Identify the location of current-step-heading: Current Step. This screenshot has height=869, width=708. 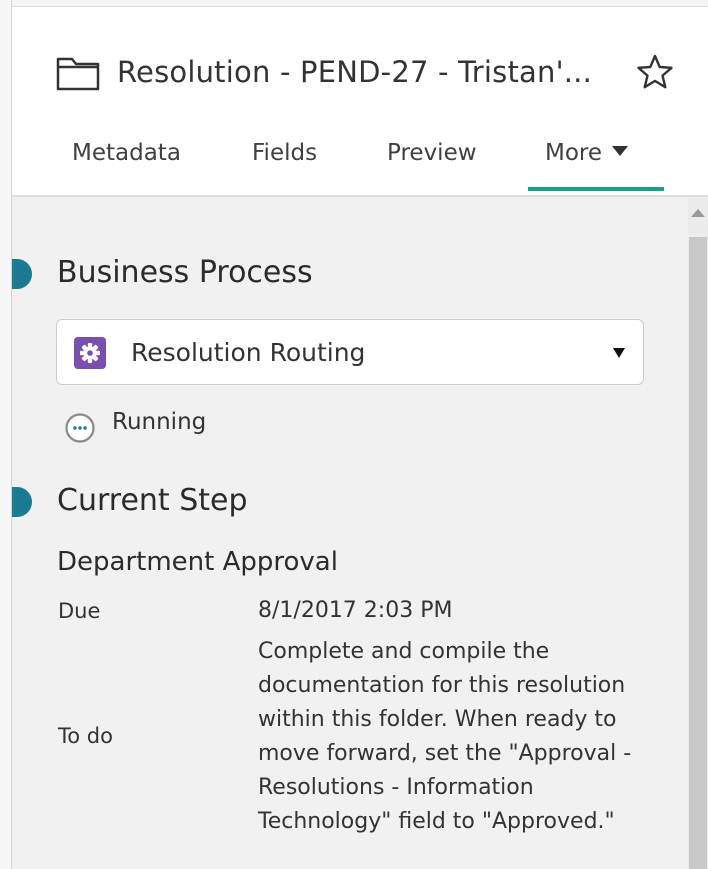
(152, 500).